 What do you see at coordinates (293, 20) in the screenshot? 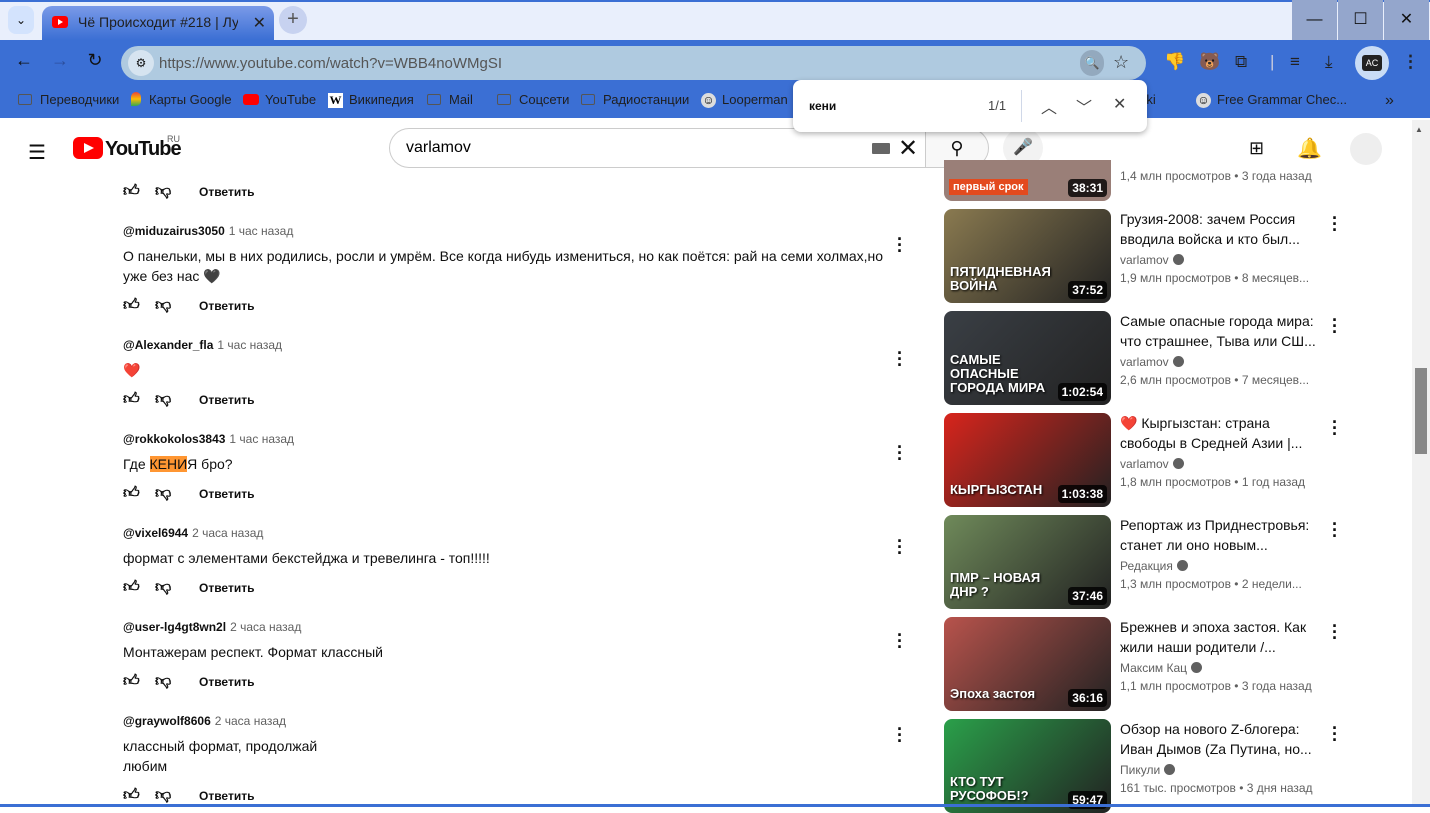
I see `new-tab-button: +` at bounding box center [293, 20].